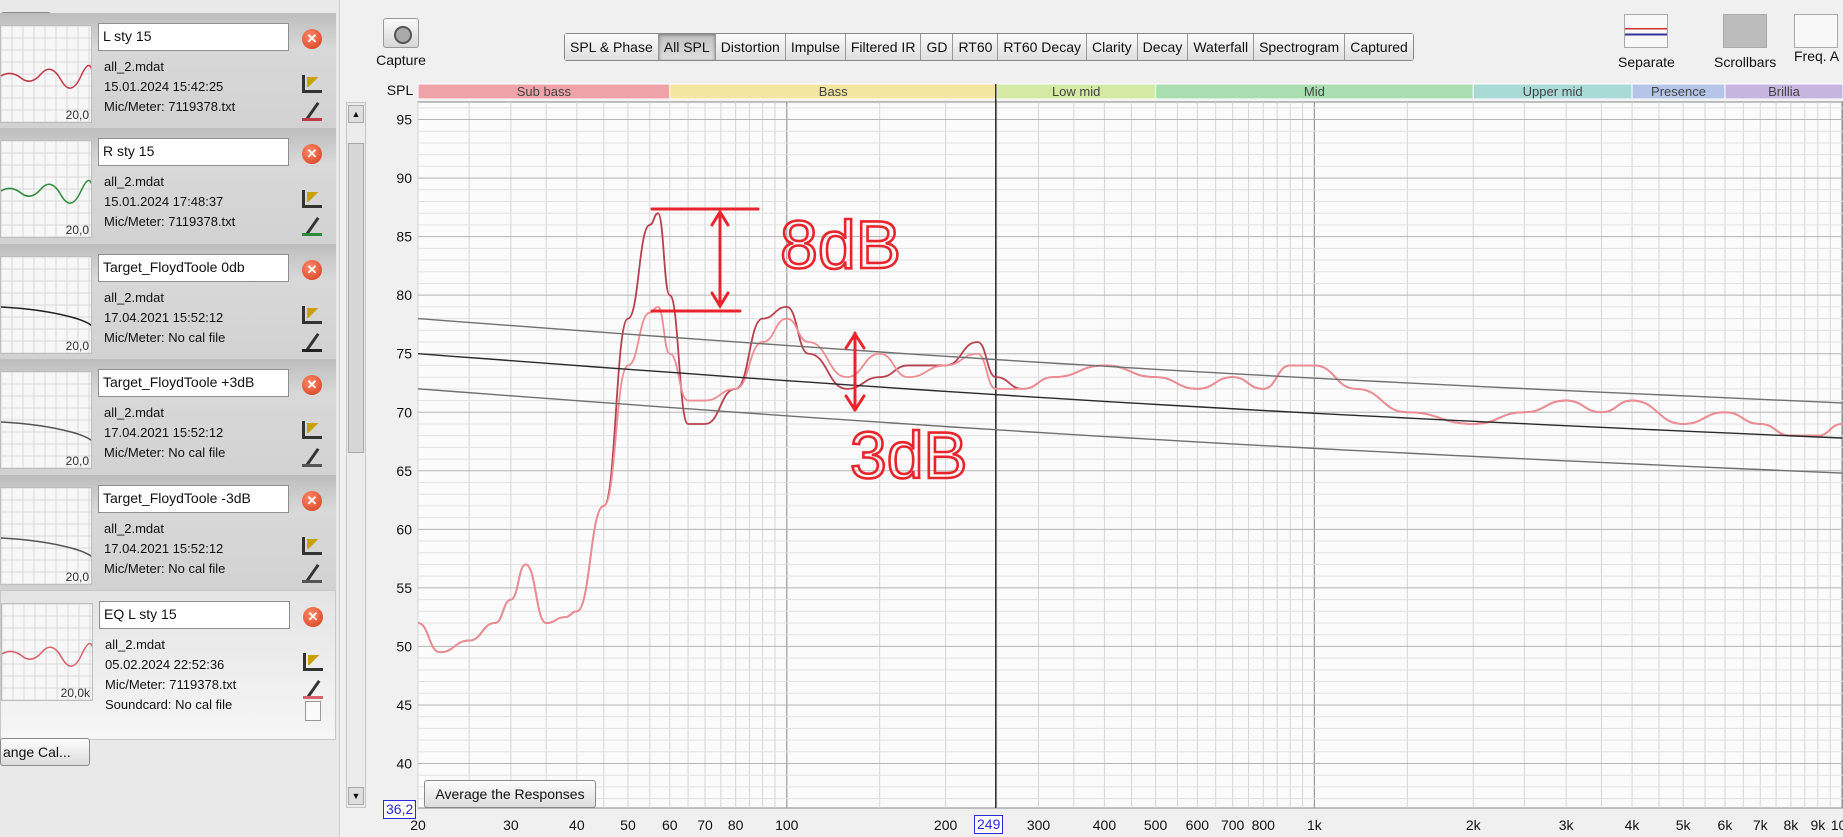  I want to click on dimension-arrow-3db, so click(855, 371).